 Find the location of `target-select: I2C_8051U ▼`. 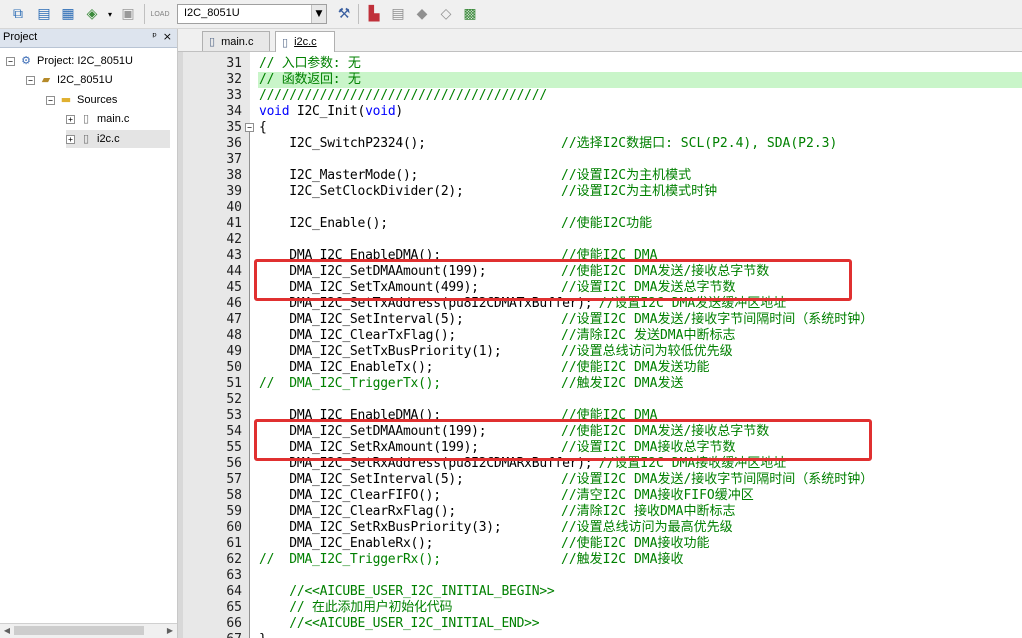

target-select: I2C_8051U ▼ is located at coordinates (252, 14).